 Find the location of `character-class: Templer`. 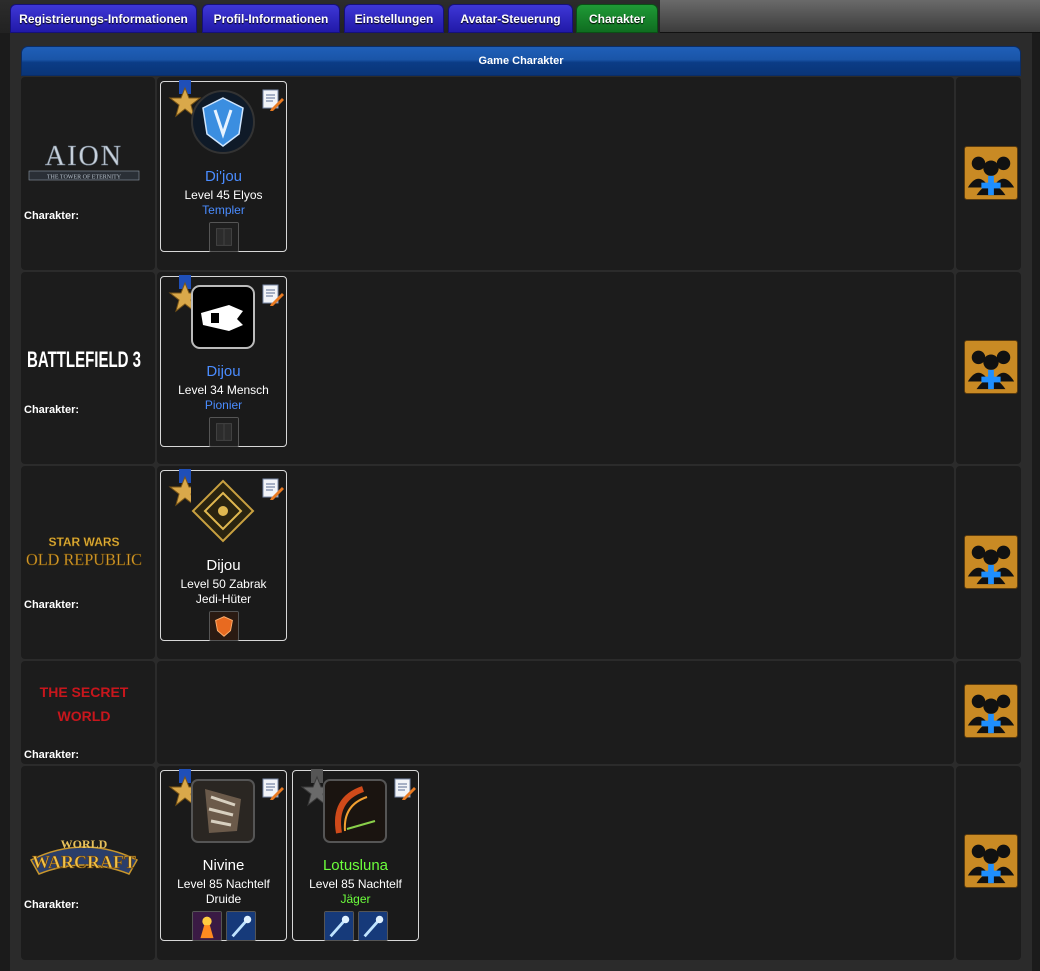

character-class: Templer is located at coordinates (223, 210).